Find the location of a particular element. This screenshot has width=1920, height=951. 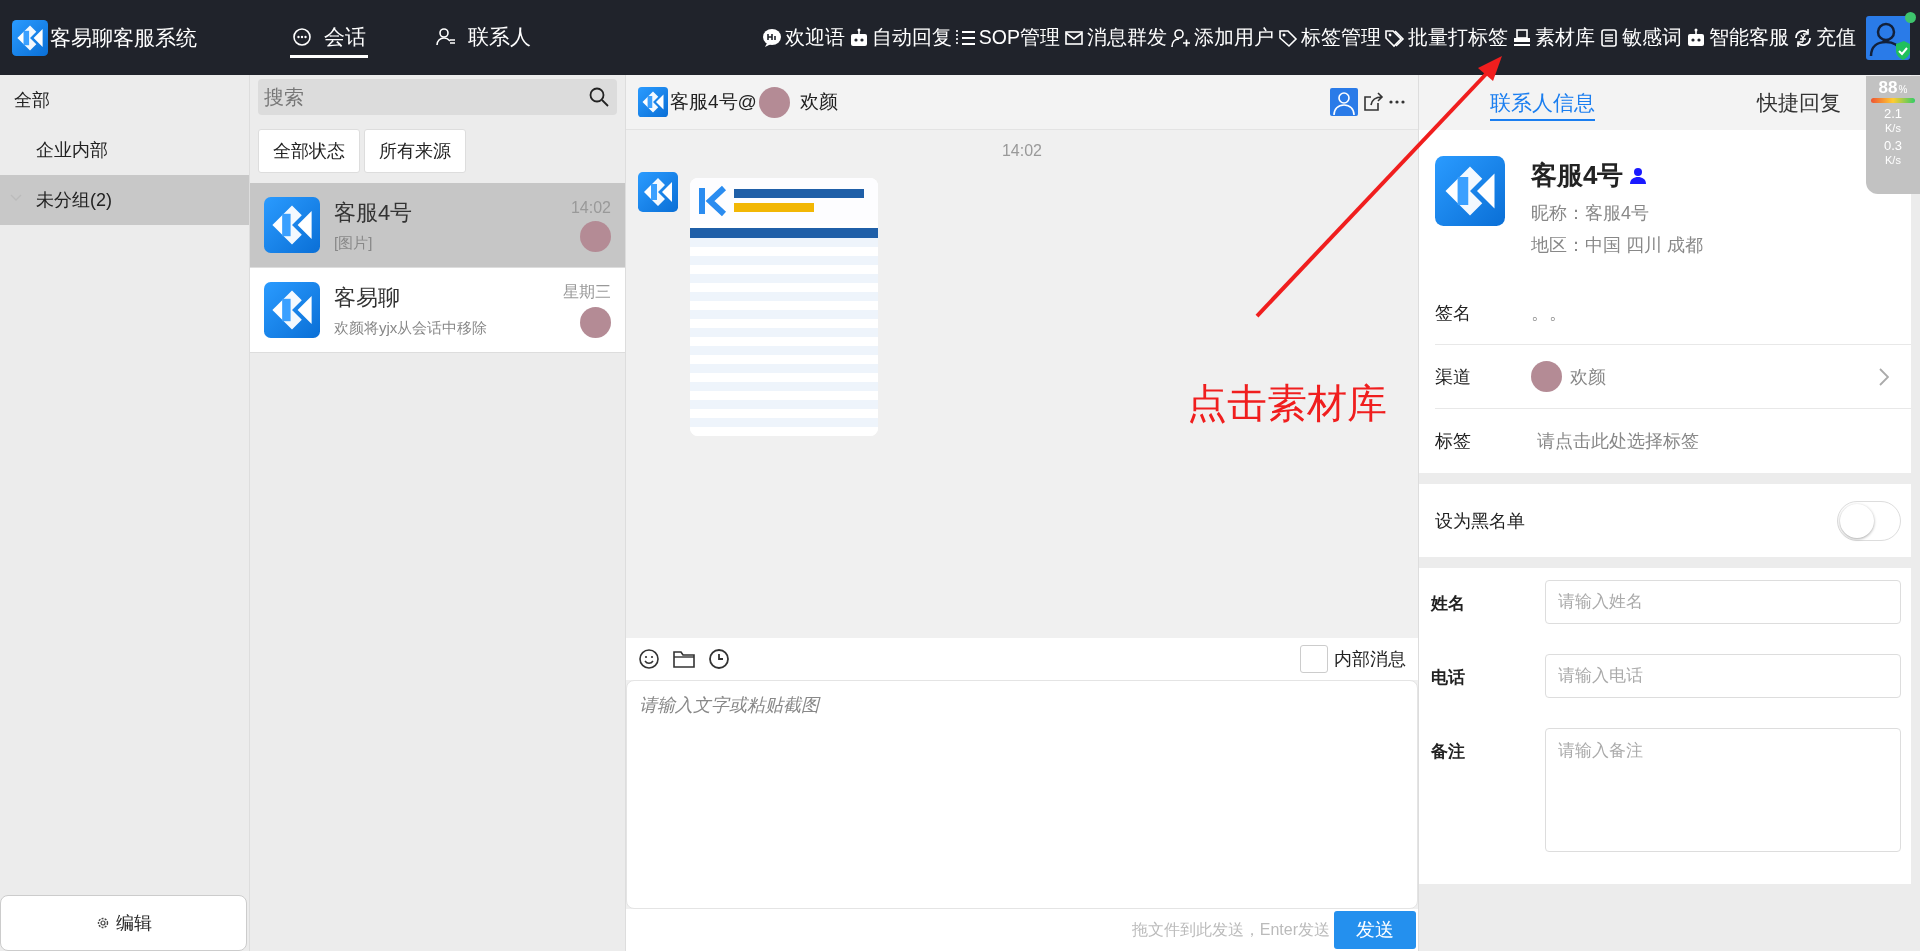

percent-unit: % is located at coordinates (1903, 89).